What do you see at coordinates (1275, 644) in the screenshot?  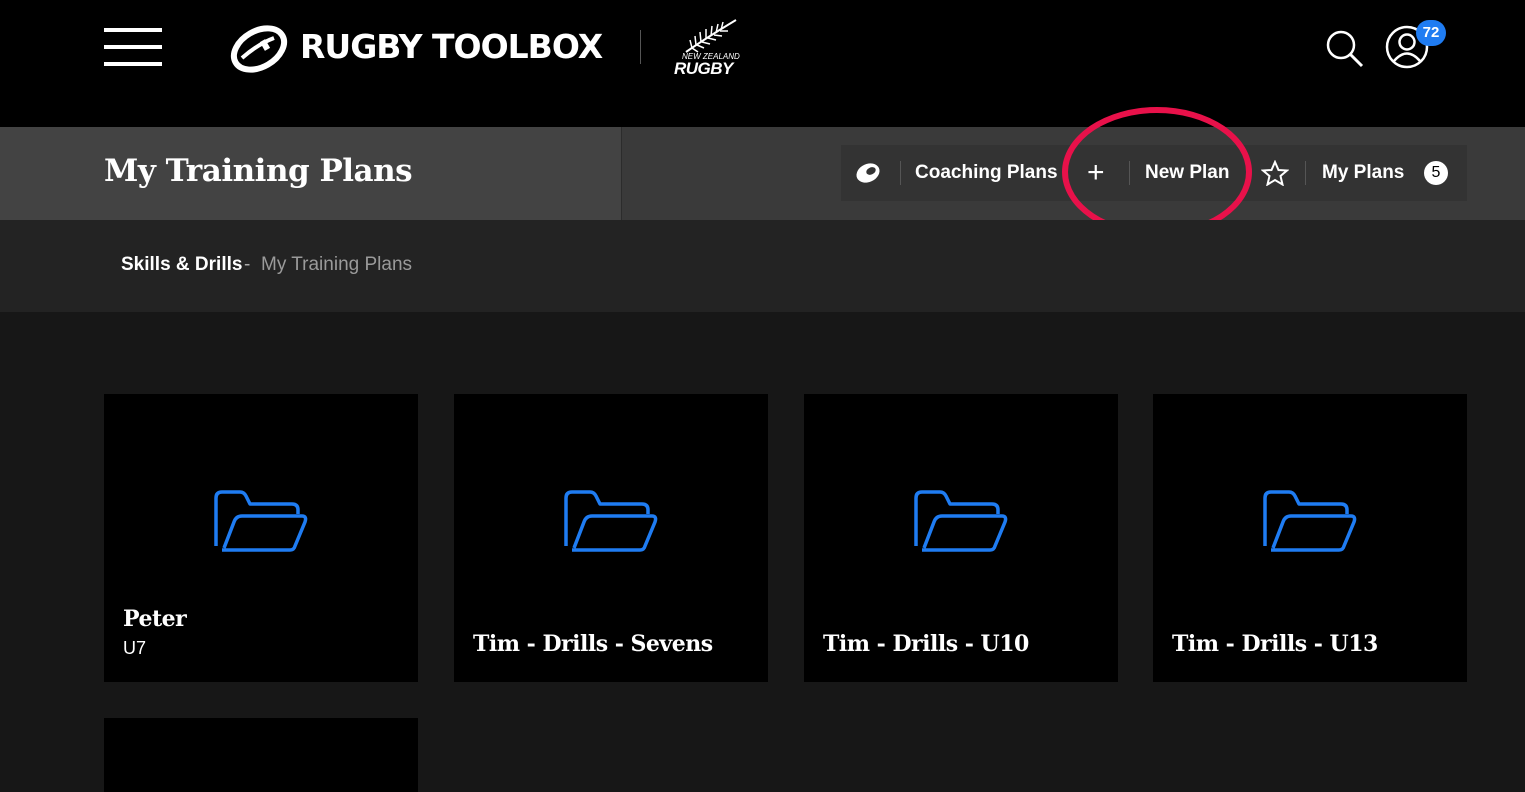 I see `plan-card-title: Tim - Drills - U13` at bounding box center [1275, 644].